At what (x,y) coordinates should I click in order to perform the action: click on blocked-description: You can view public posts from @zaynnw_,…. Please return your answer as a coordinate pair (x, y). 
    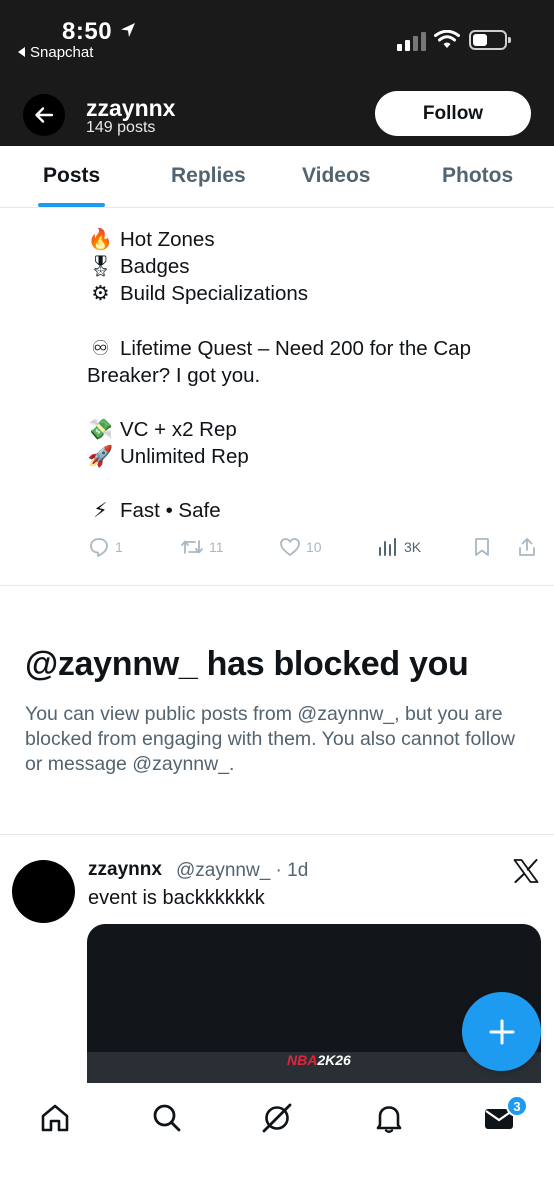
    Looking at the image, I should click on (270, 739).